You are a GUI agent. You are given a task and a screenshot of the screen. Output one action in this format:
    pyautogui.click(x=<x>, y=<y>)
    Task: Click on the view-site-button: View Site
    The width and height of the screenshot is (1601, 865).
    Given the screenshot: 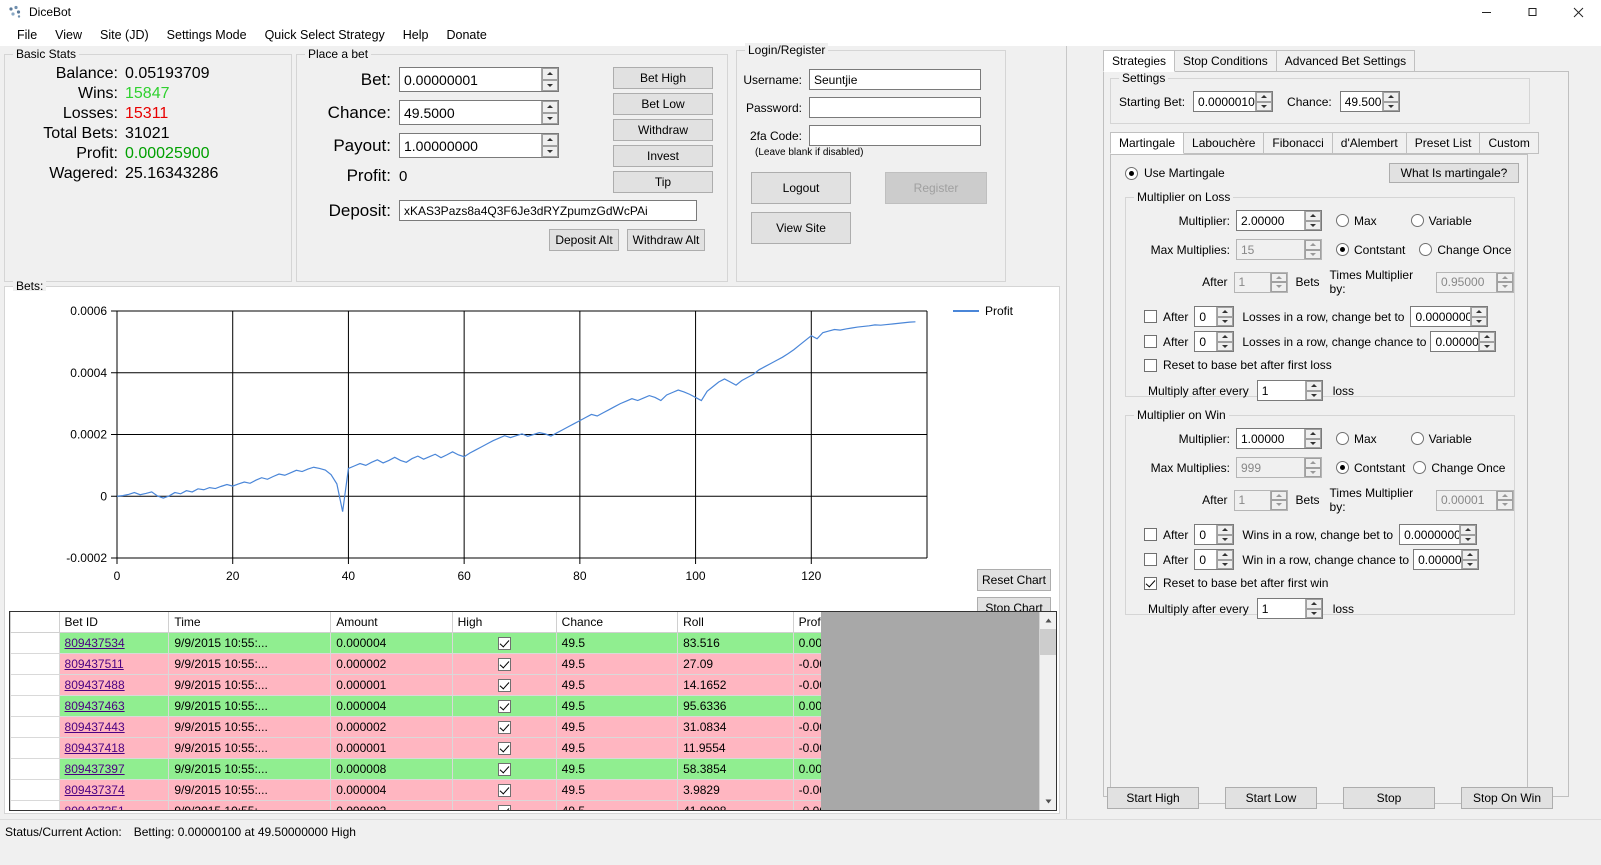 What is the action you would take?
    pyautogui.click(x=801, y=228)
    